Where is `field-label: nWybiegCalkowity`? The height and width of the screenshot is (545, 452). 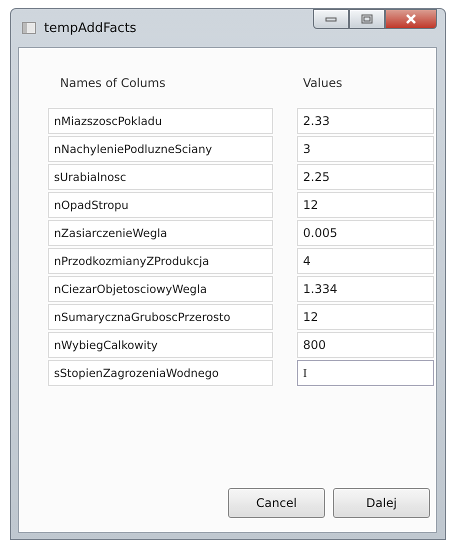 field-label: nWybiegCalkowity is located at coordinates (160, 345).